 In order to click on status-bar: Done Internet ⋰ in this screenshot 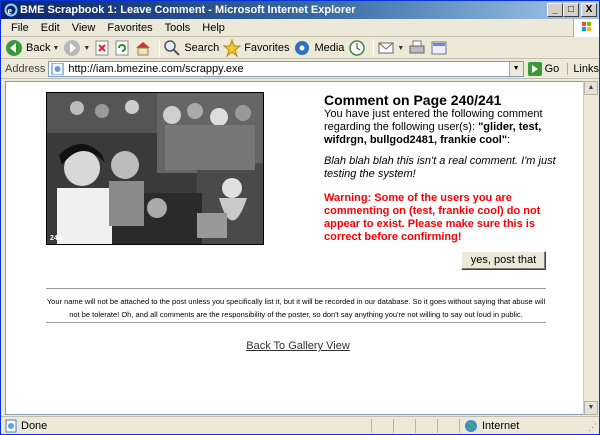, I will do `click(300, 425)`.